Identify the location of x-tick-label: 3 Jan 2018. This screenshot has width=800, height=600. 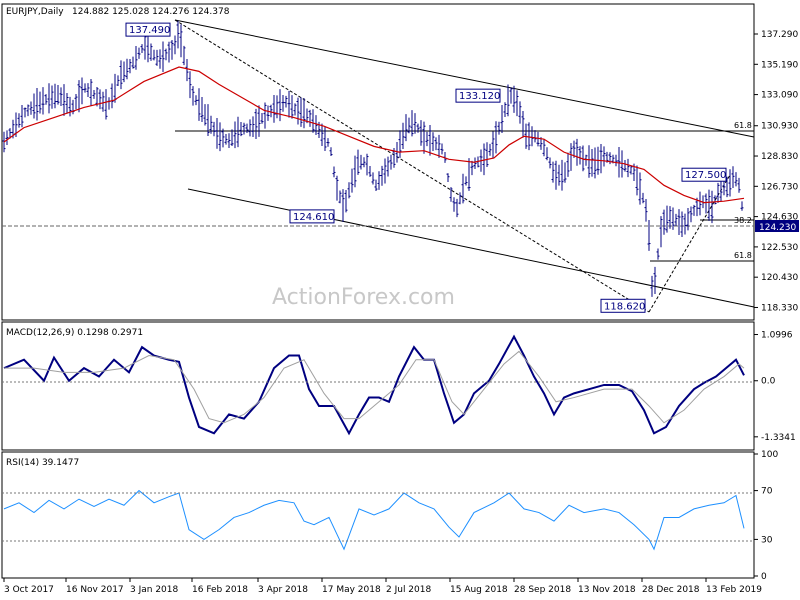
(154, 590).